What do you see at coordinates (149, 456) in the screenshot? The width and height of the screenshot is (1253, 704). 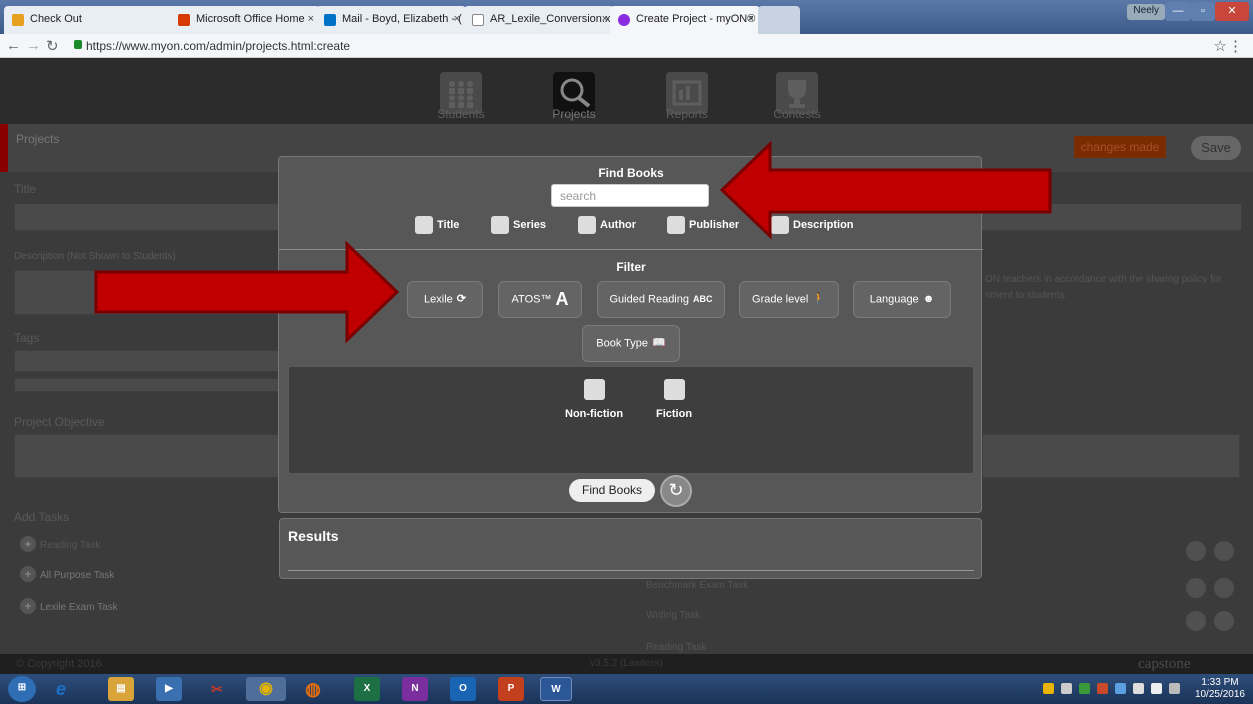 I see `objective-input` at bounding box center [149, 456].